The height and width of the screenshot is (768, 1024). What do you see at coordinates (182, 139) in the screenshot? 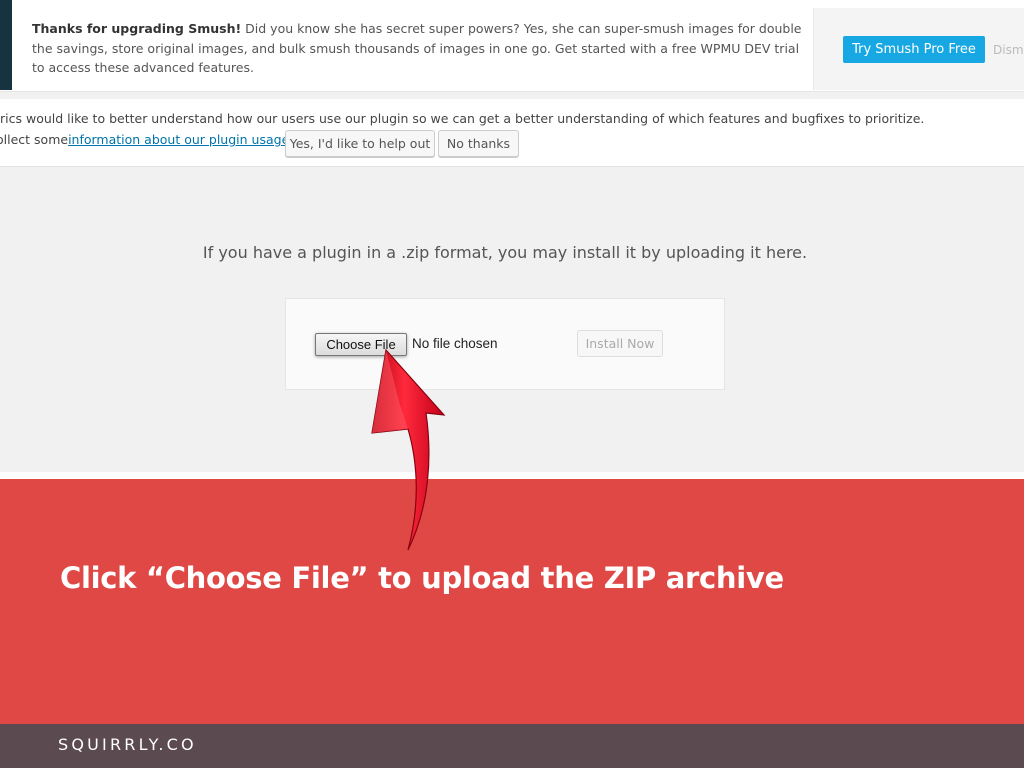
I see `plugin-usage-link: information about our plugin usage?` at bounding box center [182, 139].